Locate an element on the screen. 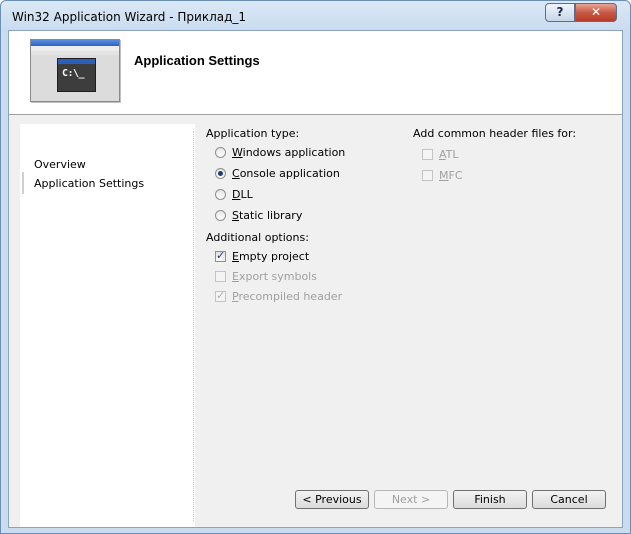 This screenshot has height=534, width=631. checkbox-export-symbols: Export symbols is located at coordinates (266, 276).